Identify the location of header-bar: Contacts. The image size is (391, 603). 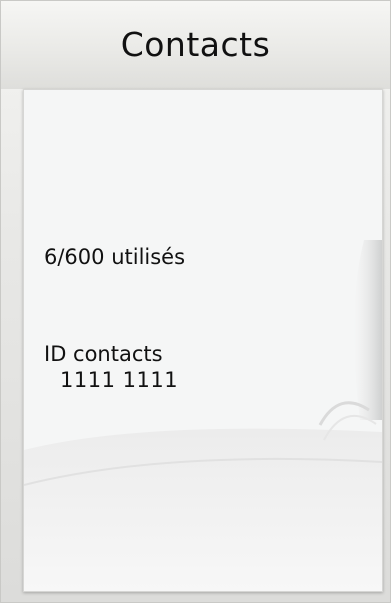
(195, 45).